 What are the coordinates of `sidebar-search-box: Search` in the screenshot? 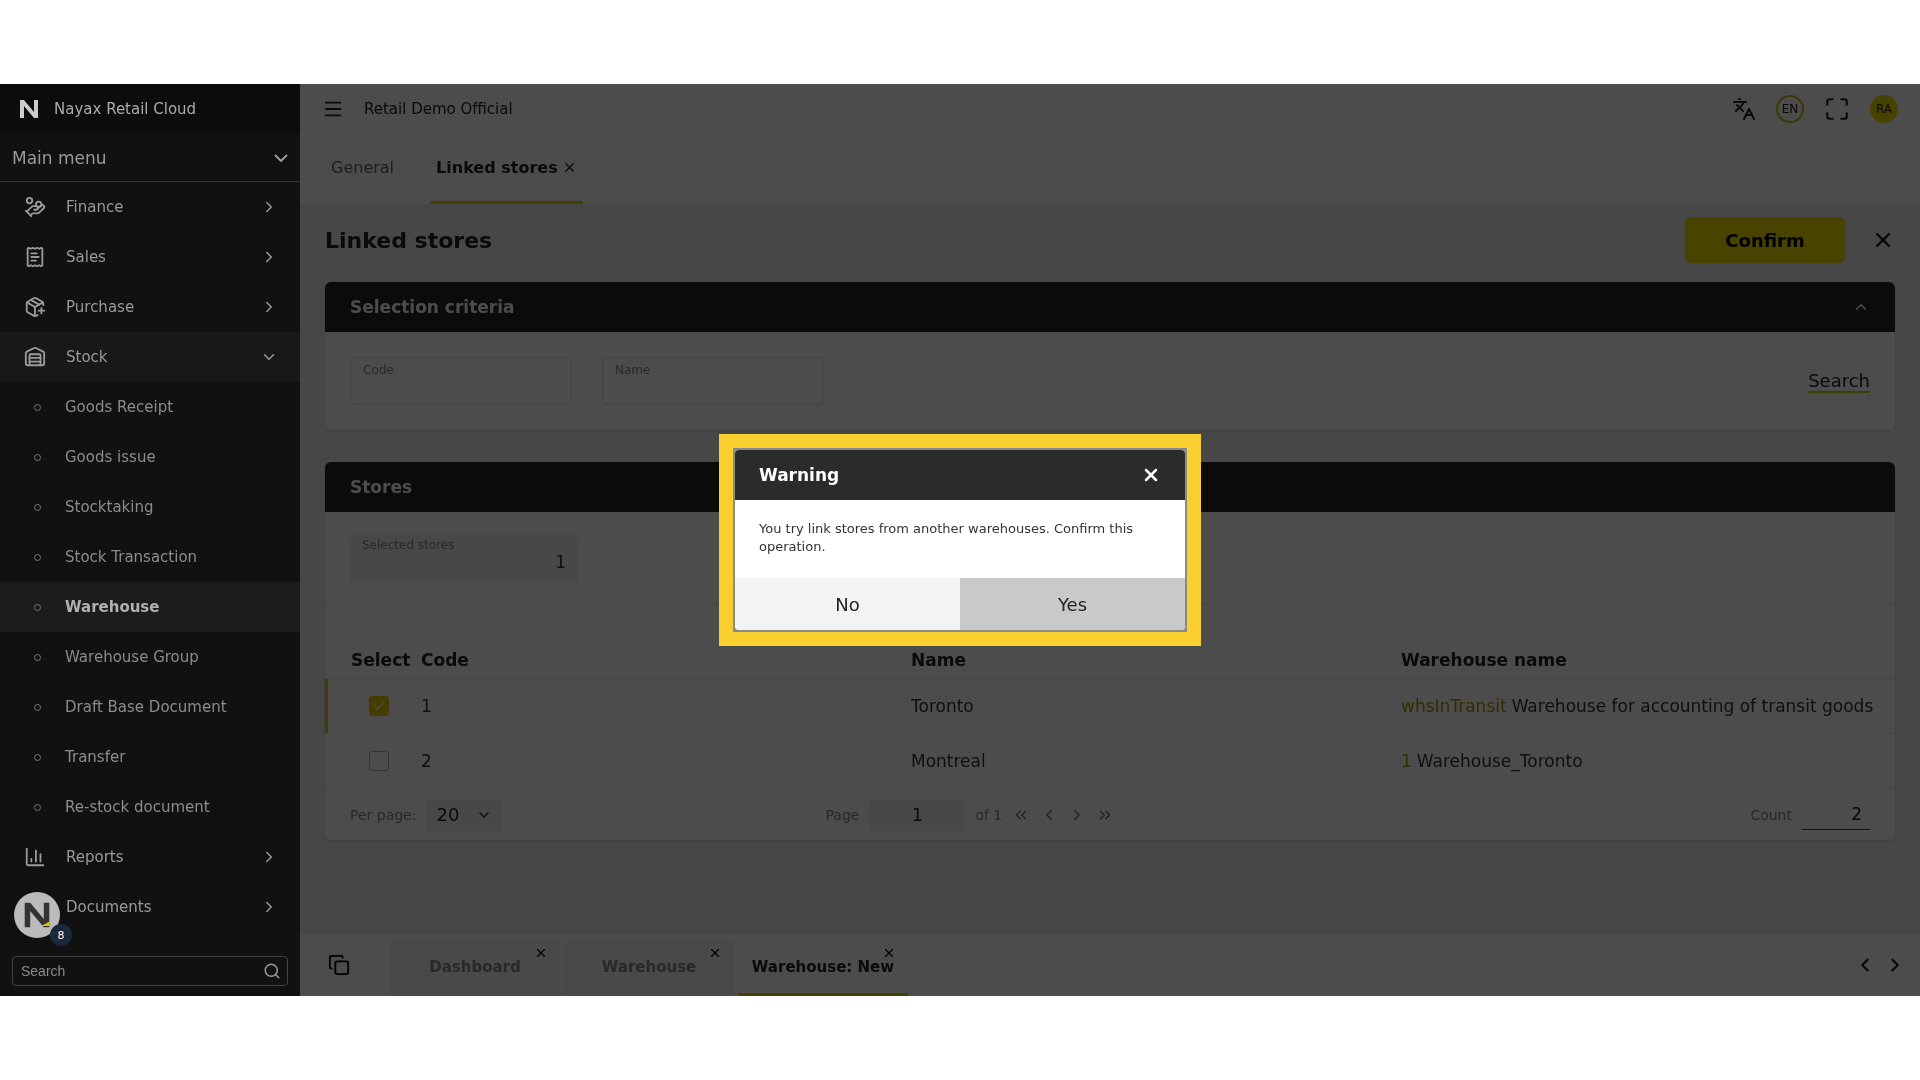 It's located at (150, 971).